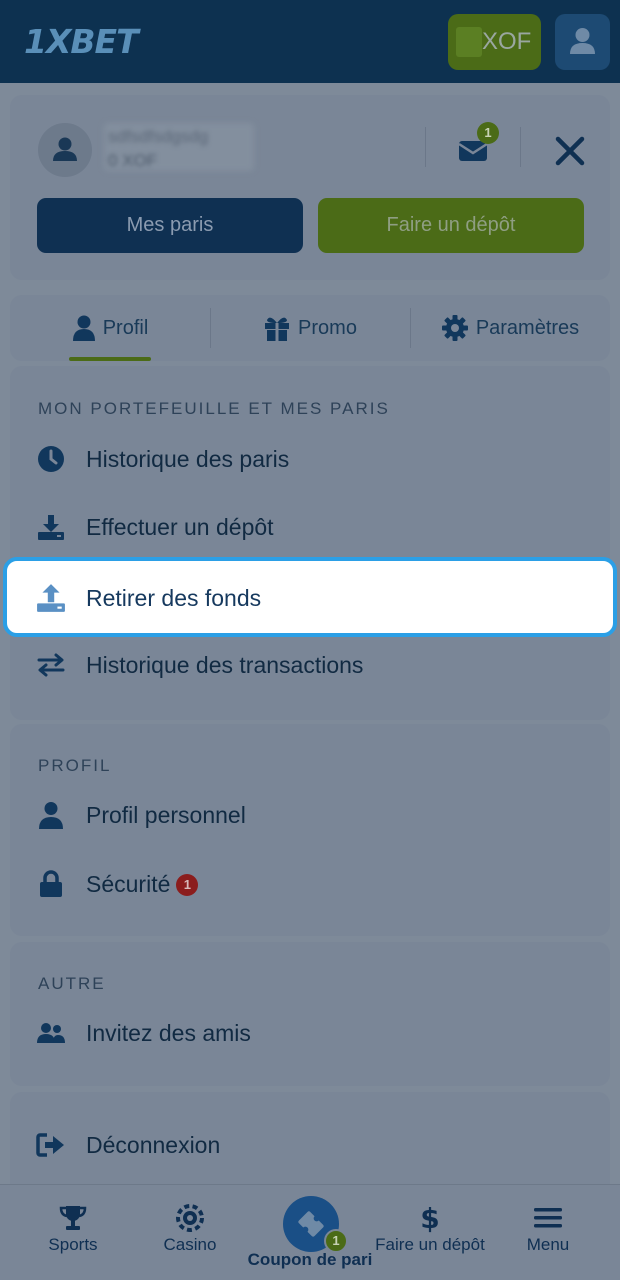  I want to click on security-badge: 1, so click(187, 884).